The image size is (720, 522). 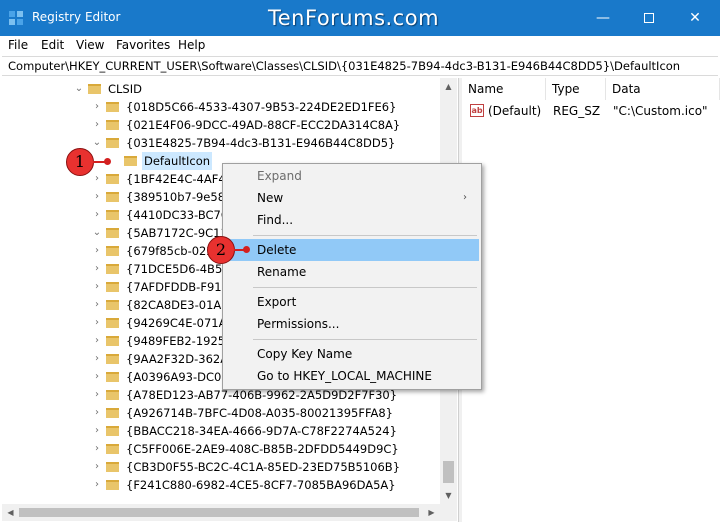 What do you see at coordinates (90, 45) in the screenshot?
I see `menu-view: View` at bounding box center [90, 45].